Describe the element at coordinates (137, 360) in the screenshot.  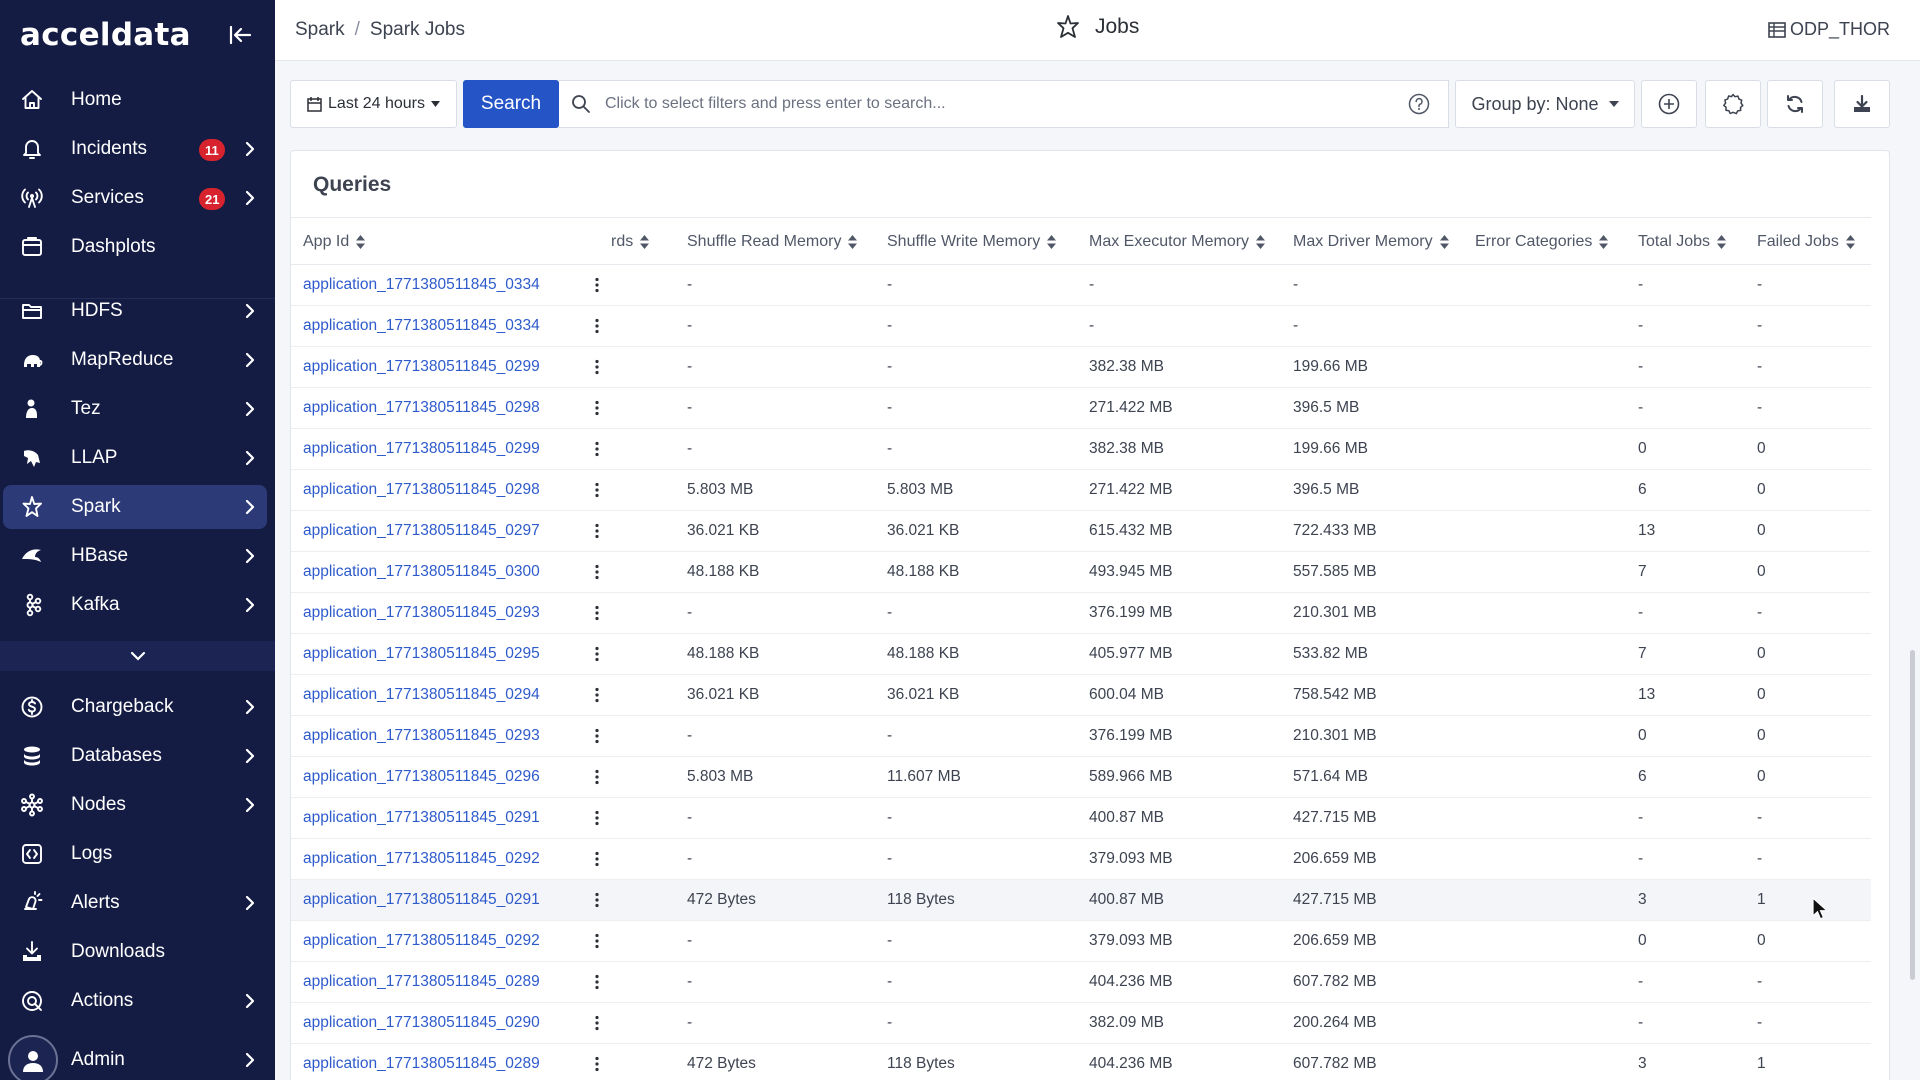
I see `sidebar-item-mapreduce: MapReduce` at that location.